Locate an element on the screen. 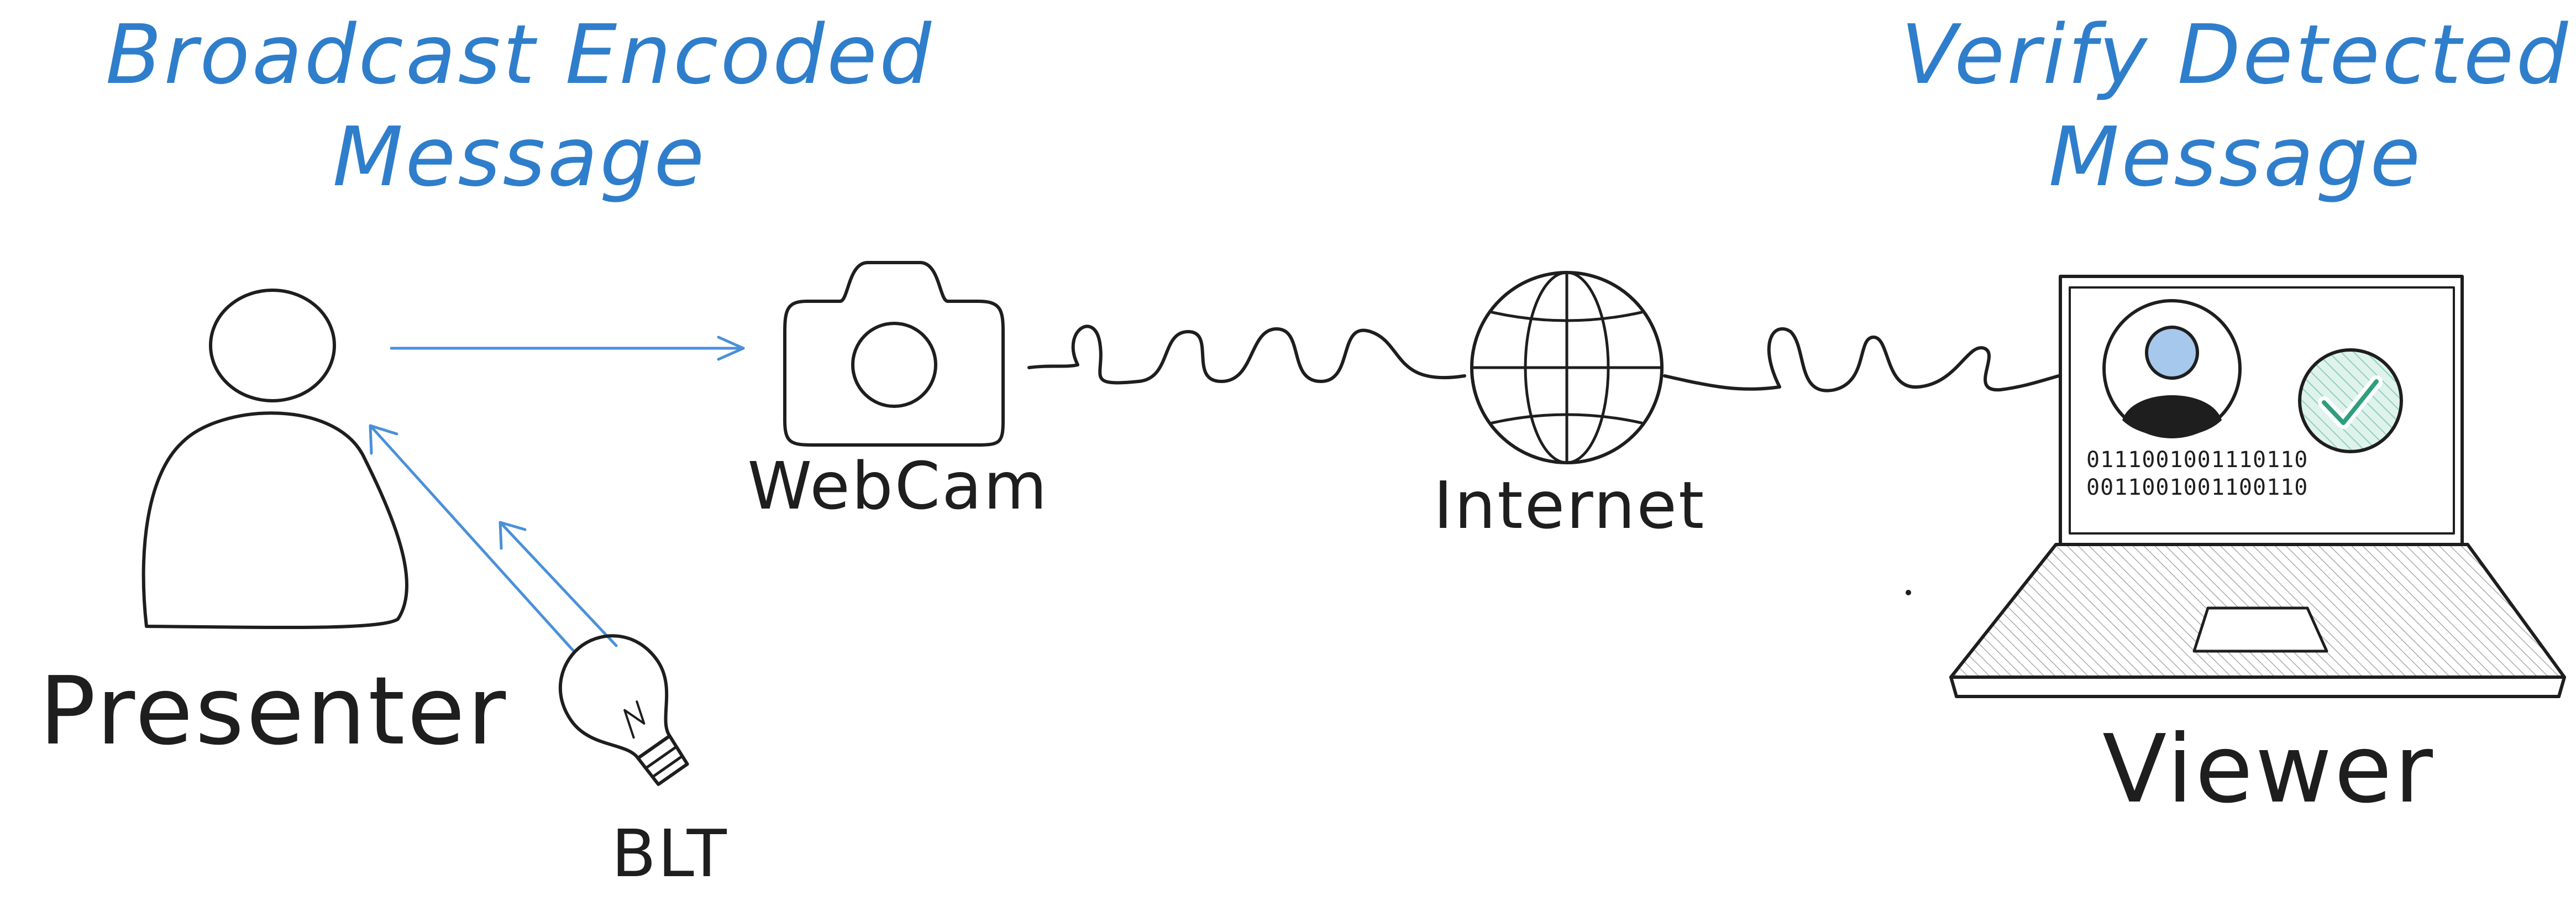  user-avatar-icon is located at coordinates (2172, 369).